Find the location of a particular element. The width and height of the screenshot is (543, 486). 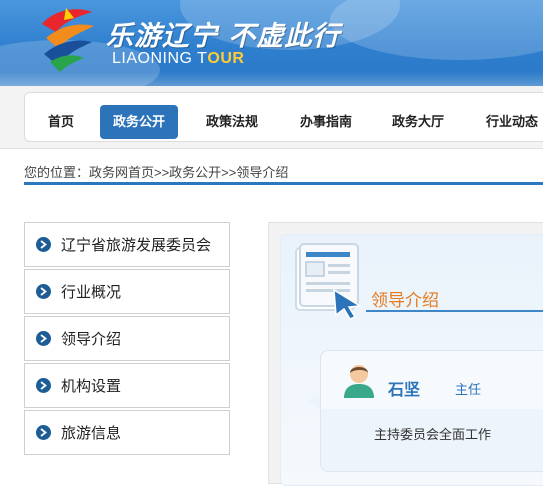

main-navbar: 首页 政务公开 政策法规 办事指南 政务大厅 行业动态 is located at coordinates (271, 117).